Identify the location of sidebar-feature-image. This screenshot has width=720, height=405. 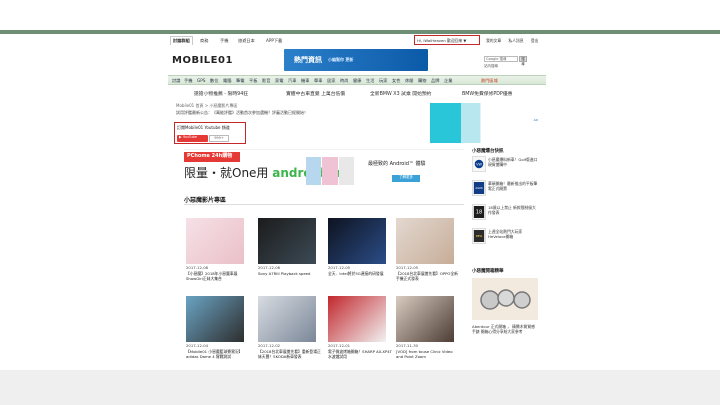
(505, 299).